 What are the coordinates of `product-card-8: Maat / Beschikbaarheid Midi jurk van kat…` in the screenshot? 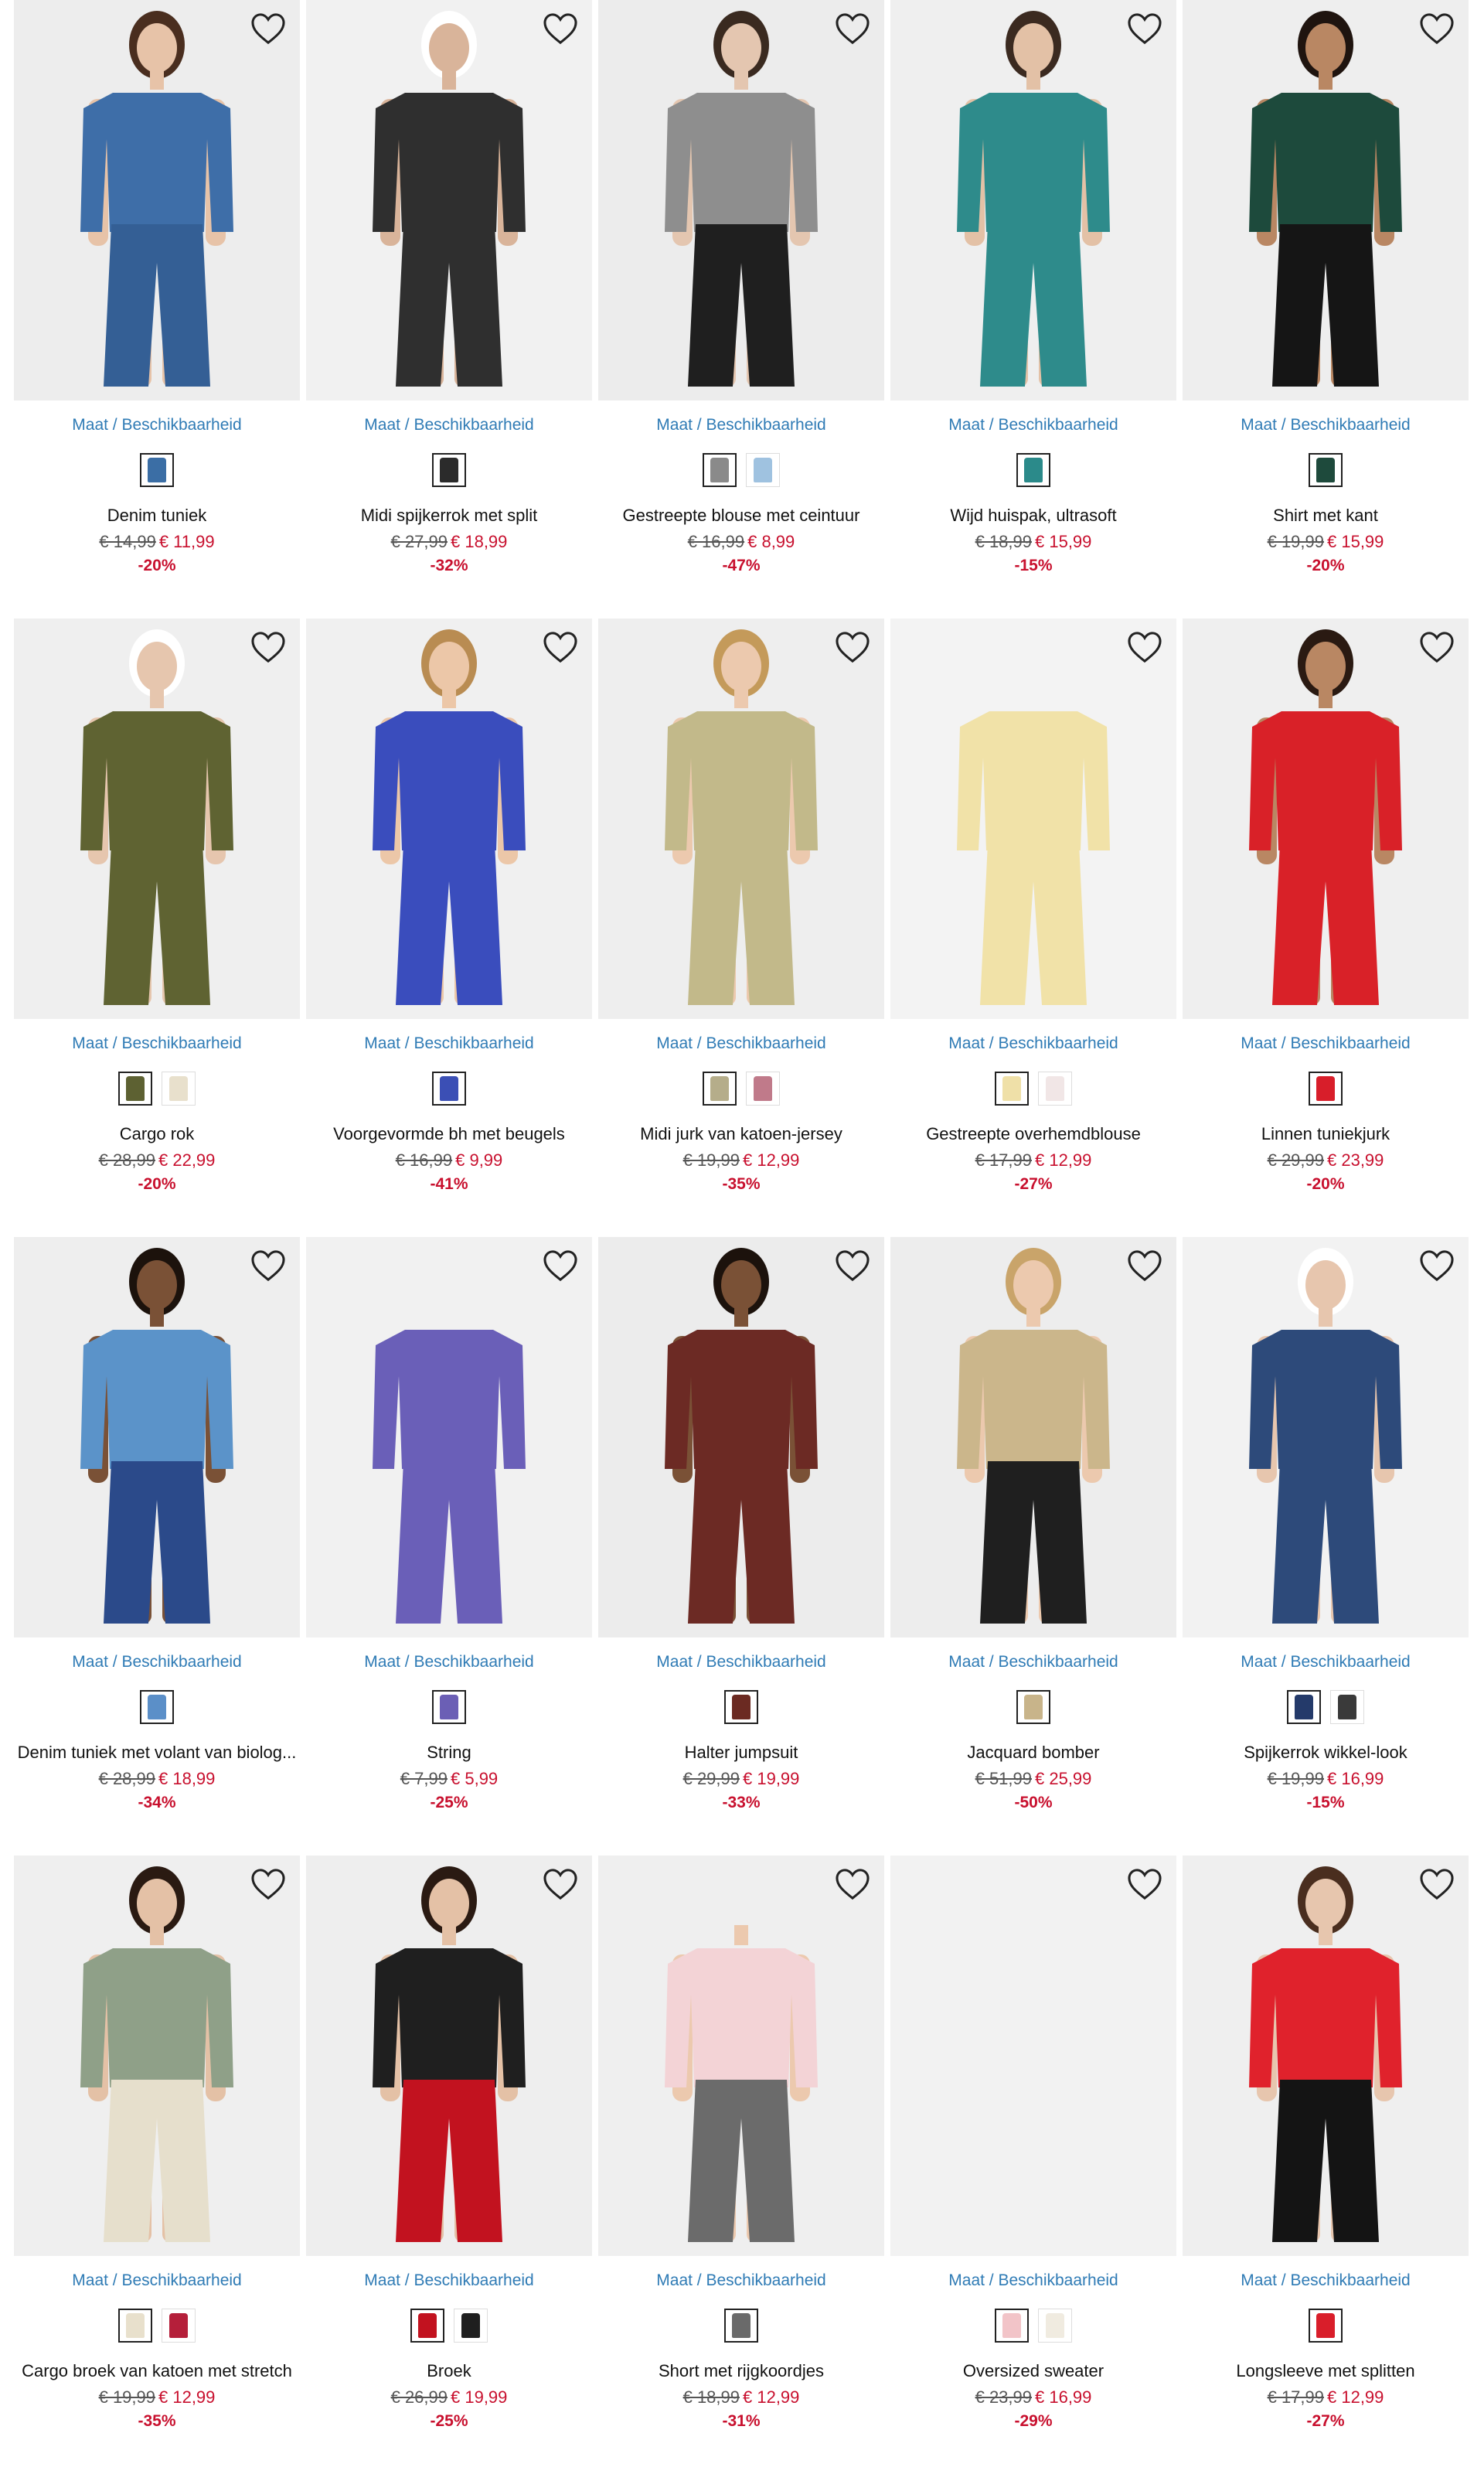 It's located at (741, 927).